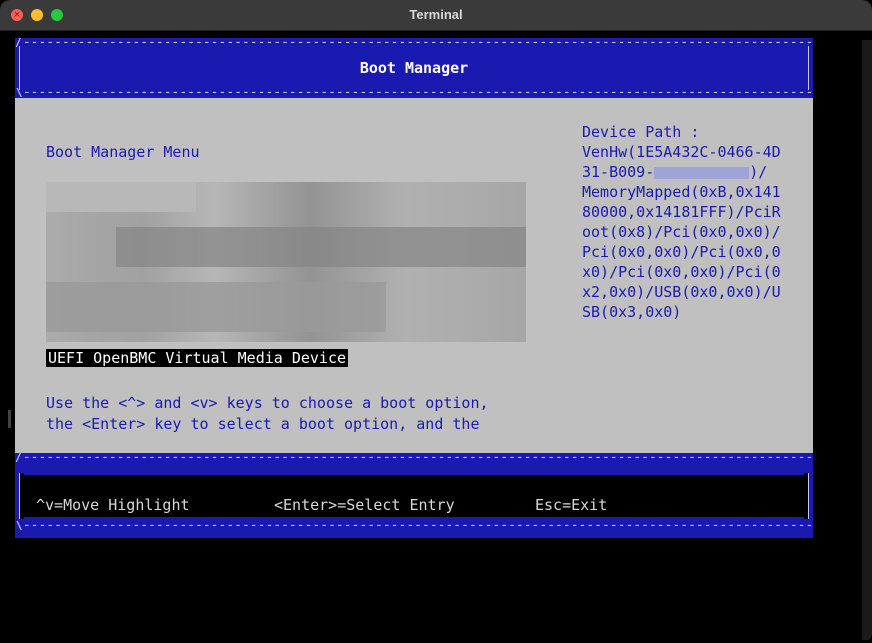  Describe the element at coordinates (113, 505) in the screenshot. I see `move-highlight-hint: ^v=Move Highlight` at that location.